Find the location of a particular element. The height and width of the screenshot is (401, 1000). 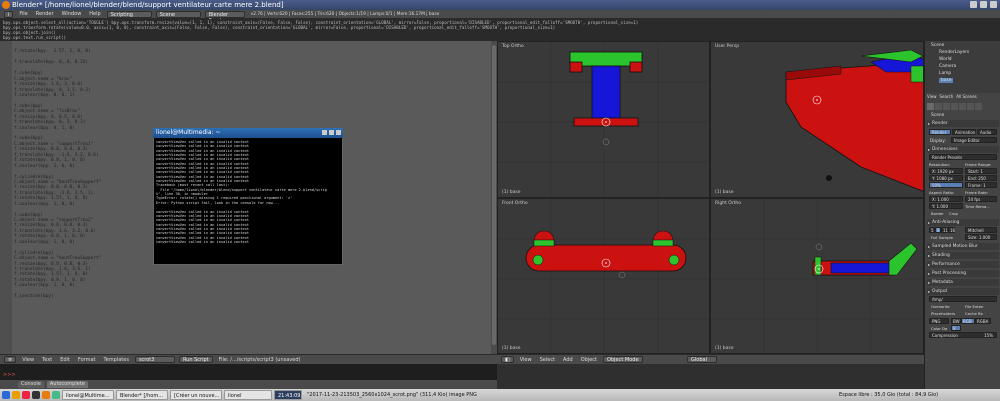

outliner-item-scene: Scene is located at coordinates (937, 45).